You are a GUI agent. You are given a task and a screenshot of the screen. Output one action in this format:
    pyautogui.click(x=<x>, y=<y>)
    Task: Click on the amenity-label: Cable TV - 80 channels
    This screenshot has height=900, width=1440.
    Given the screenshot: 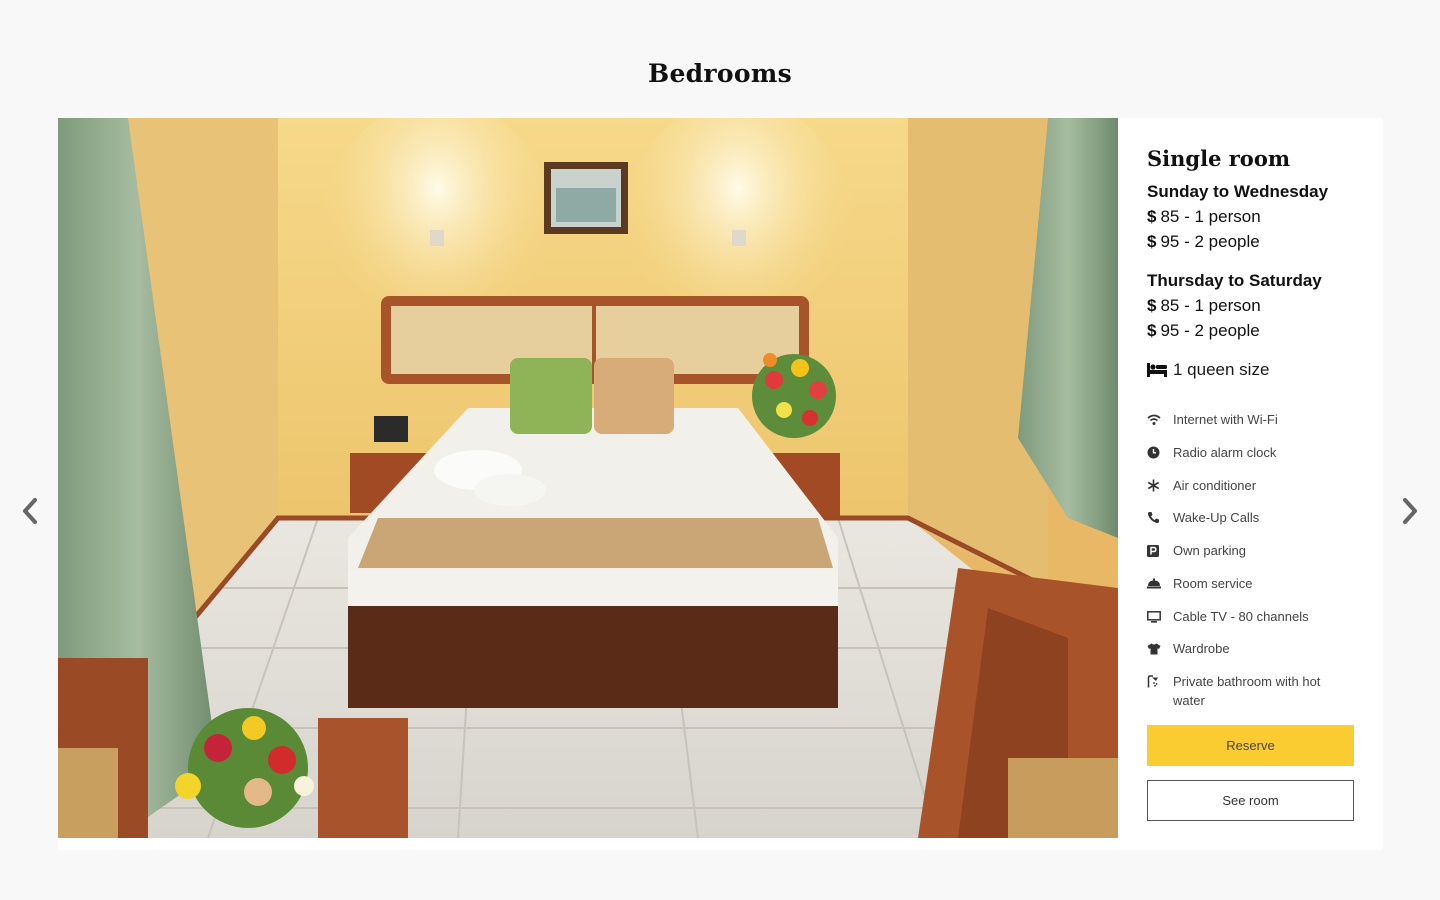 What is the action you would take?
    pyautogui.click(x=1241, y=616)
    